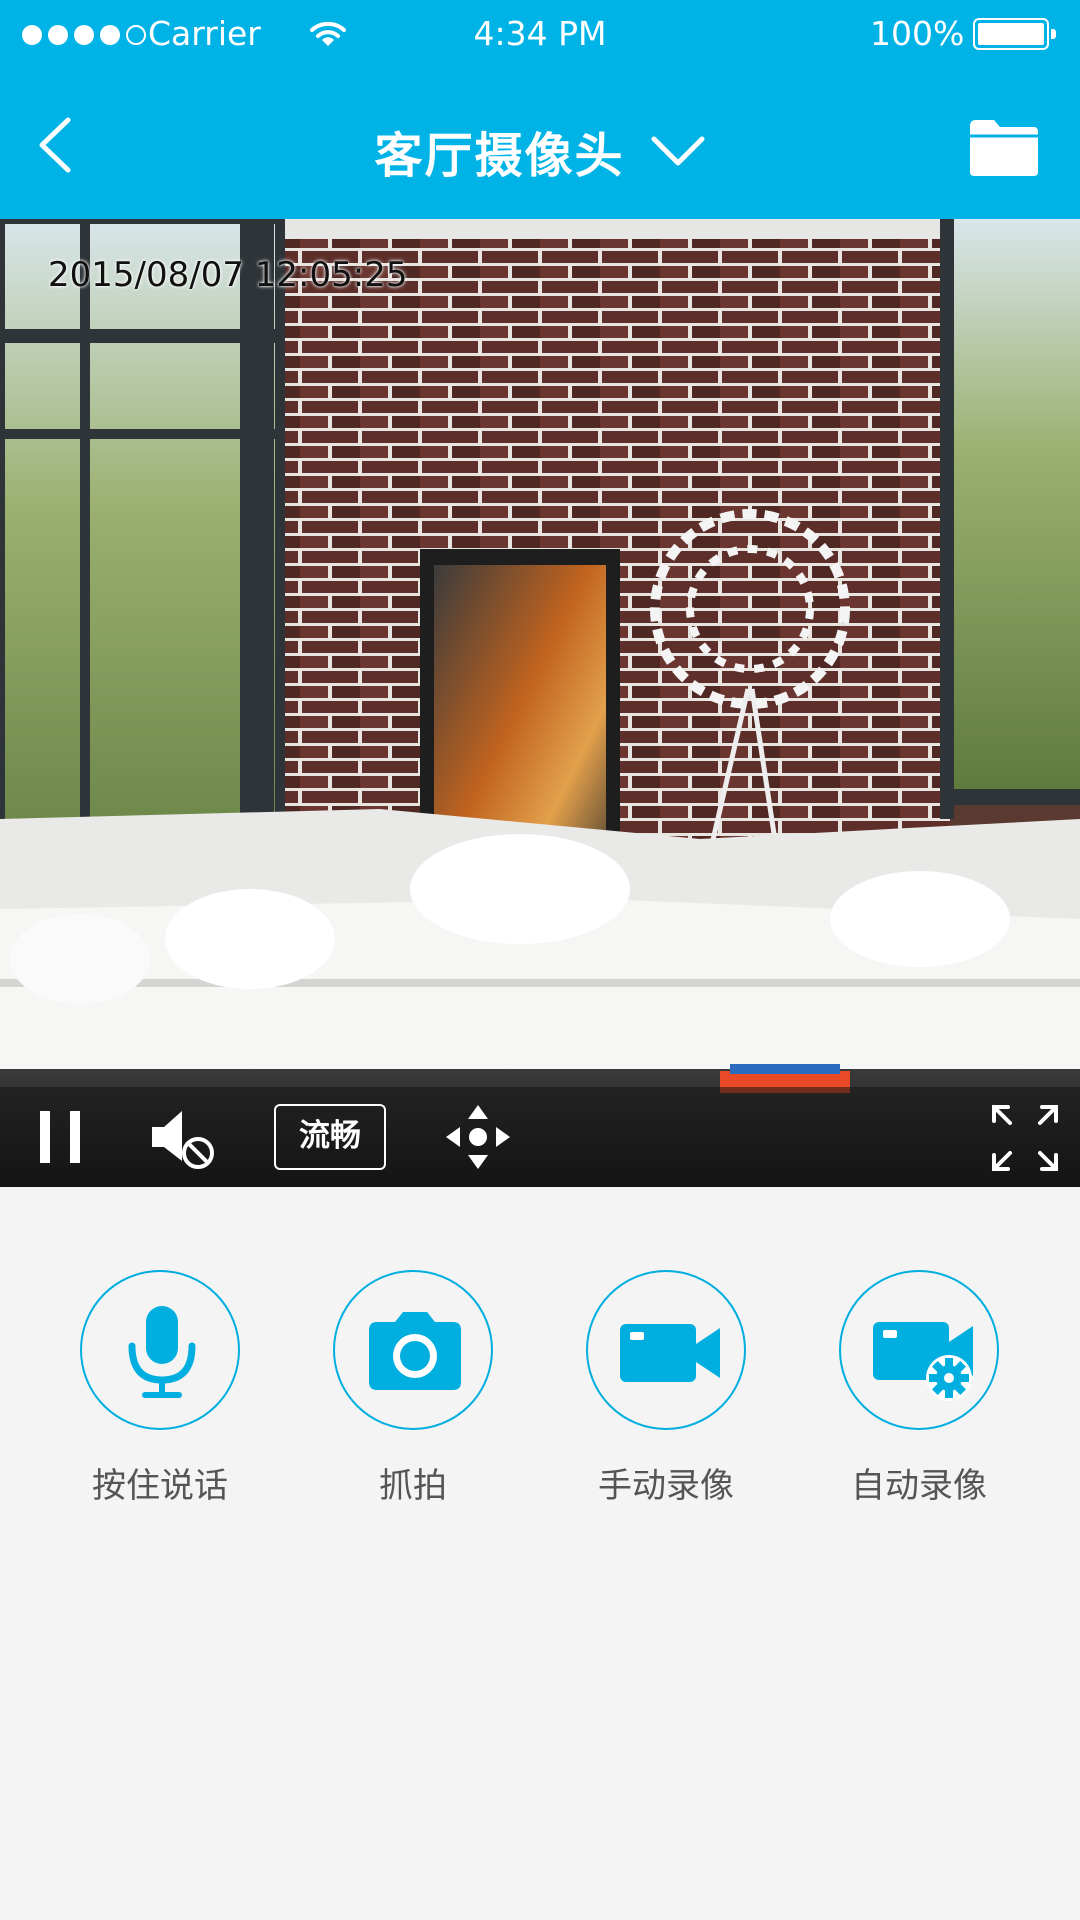 The height and width of the screenshot is (1920, 1080). I want to click on speaker-muted-icon, so click(183, 1140).